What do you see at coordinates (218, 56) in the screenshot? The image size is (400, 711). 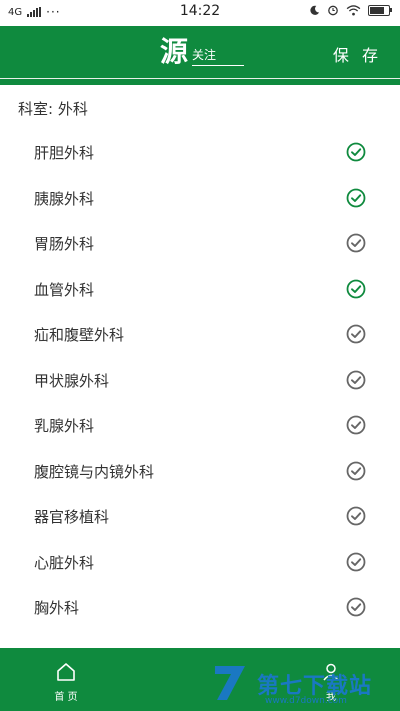 I see `logo-text: 关注` at bounding box center [218, 56].